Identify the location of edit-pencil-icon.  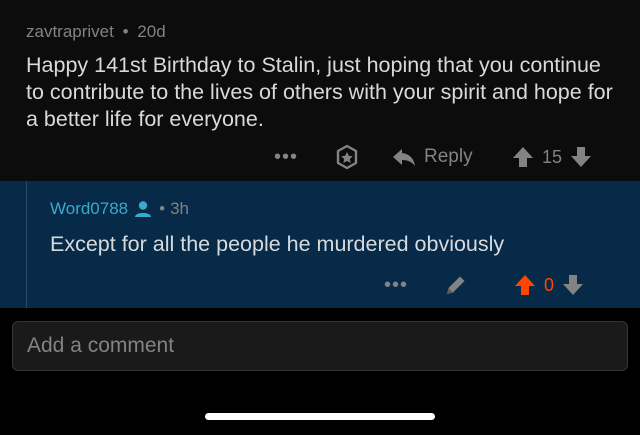
(456, 285).